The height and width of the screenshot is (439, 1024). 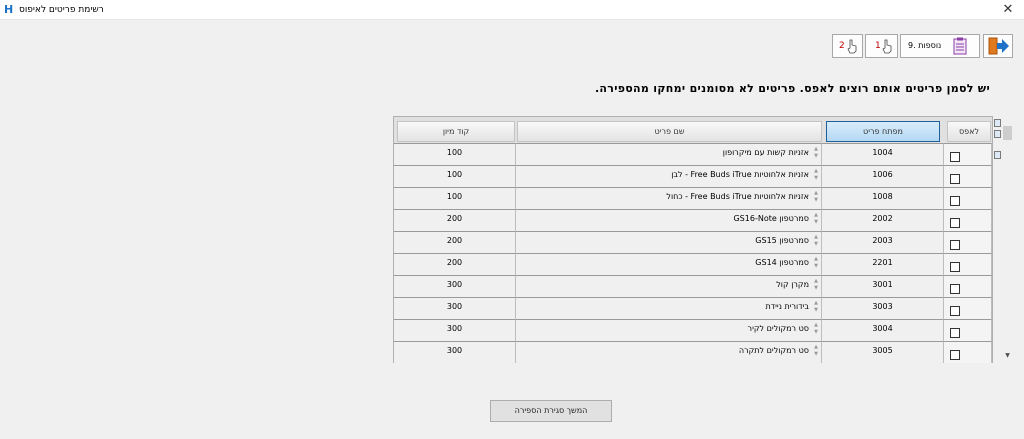 I want to click on extras-button: 9. נוספות, so click(x=940, y=46).